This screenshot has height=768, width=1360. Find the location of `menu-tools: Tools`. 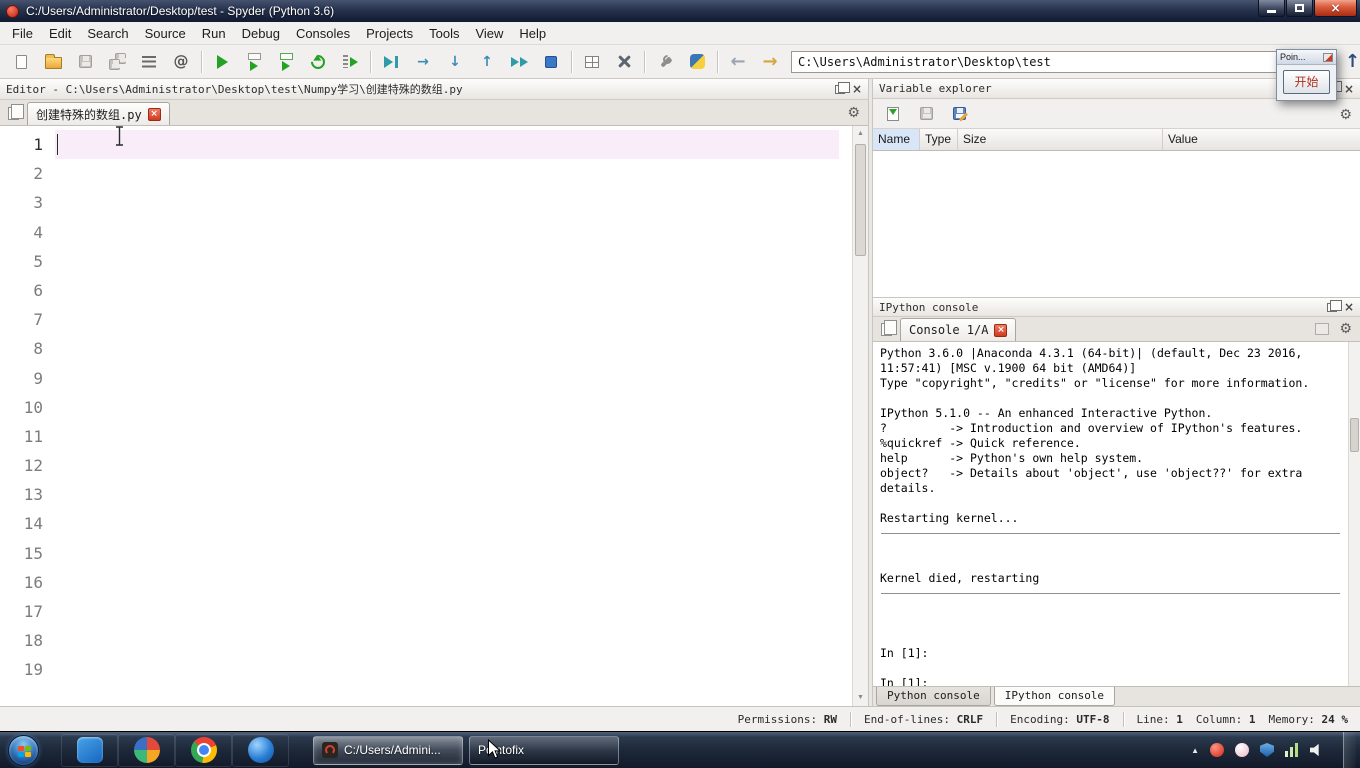

menu-tools: Tools is located at coordinates (444, 33).